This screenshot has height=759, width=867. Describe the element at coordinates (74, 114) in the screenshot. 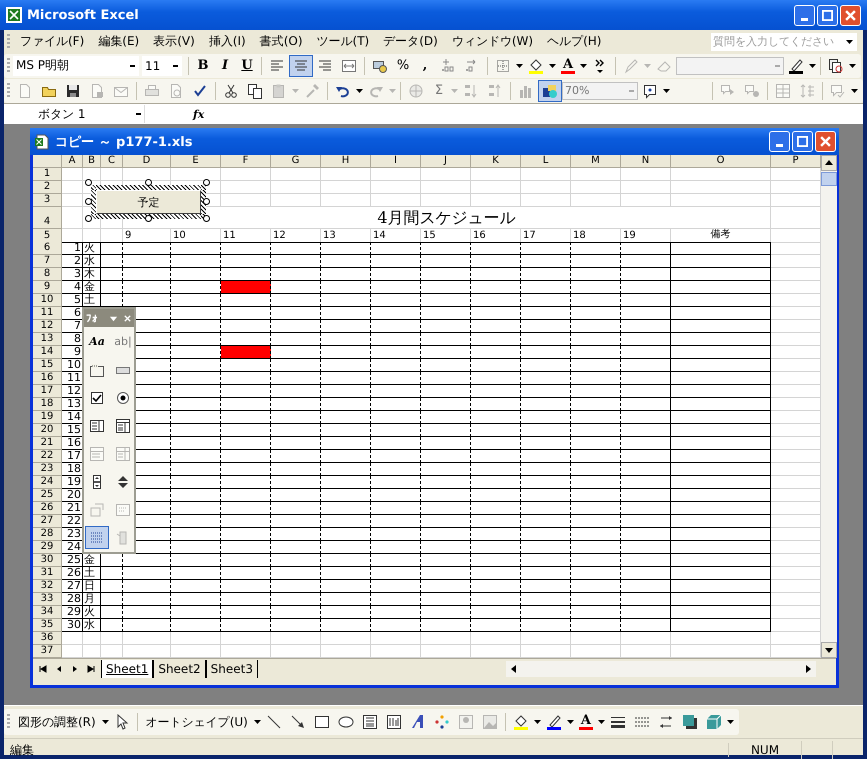

I see `name-box: ボタン 1` at that location.